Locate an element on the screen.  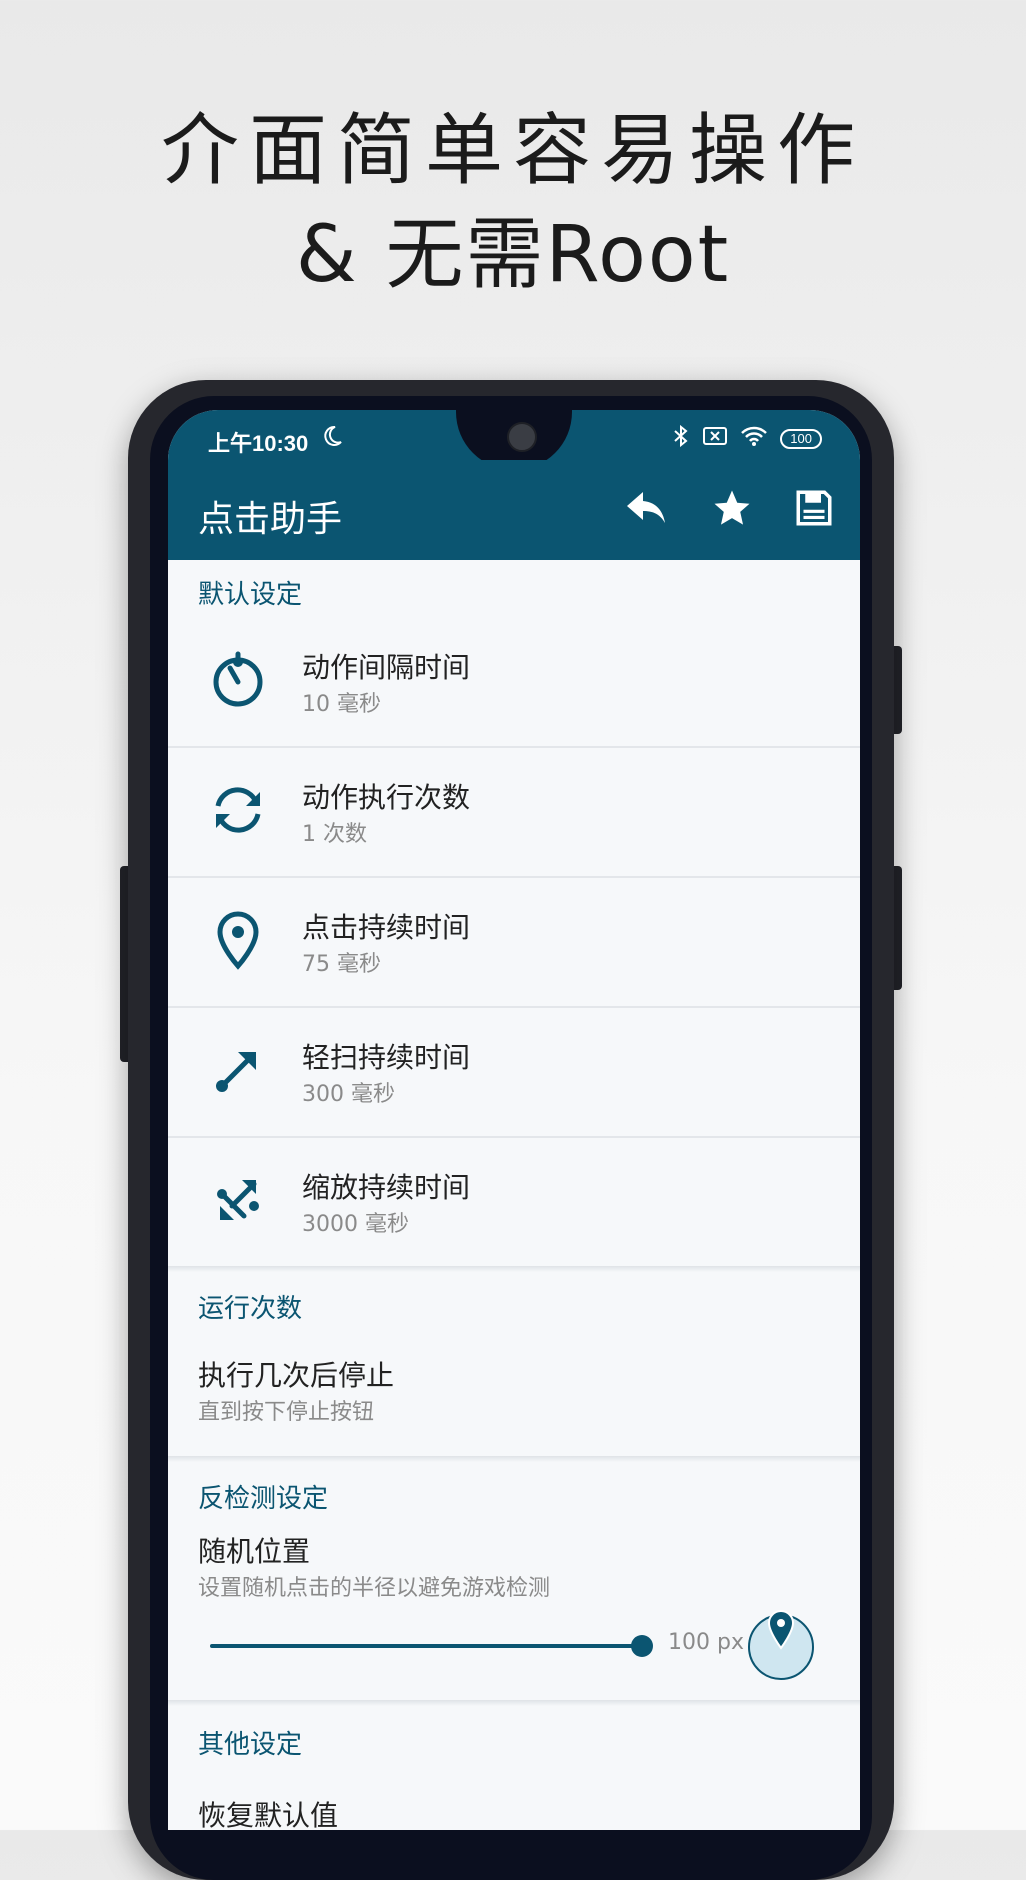
bluetooth-icon is located at coordinates (681, 439).